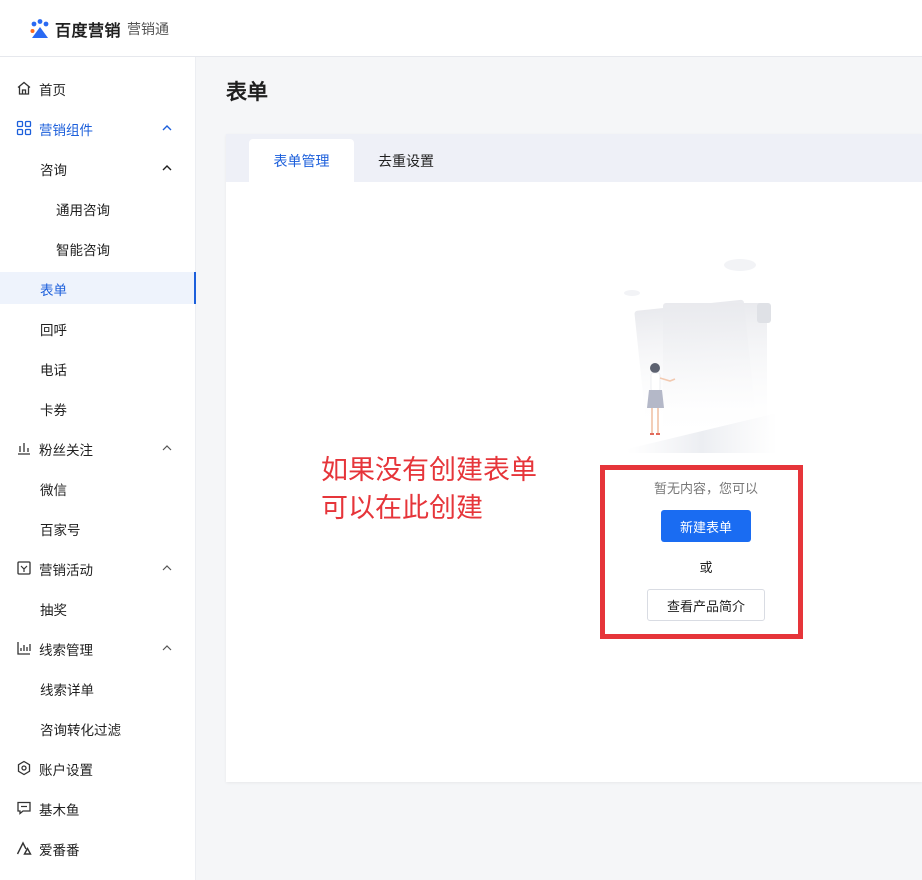 The height and width of the screenshot is (880, 922). Describe the element at coordinates (98, 808) in the screenshot. I see `sidebar-item-jimuyu: 基木鱼` at that location.